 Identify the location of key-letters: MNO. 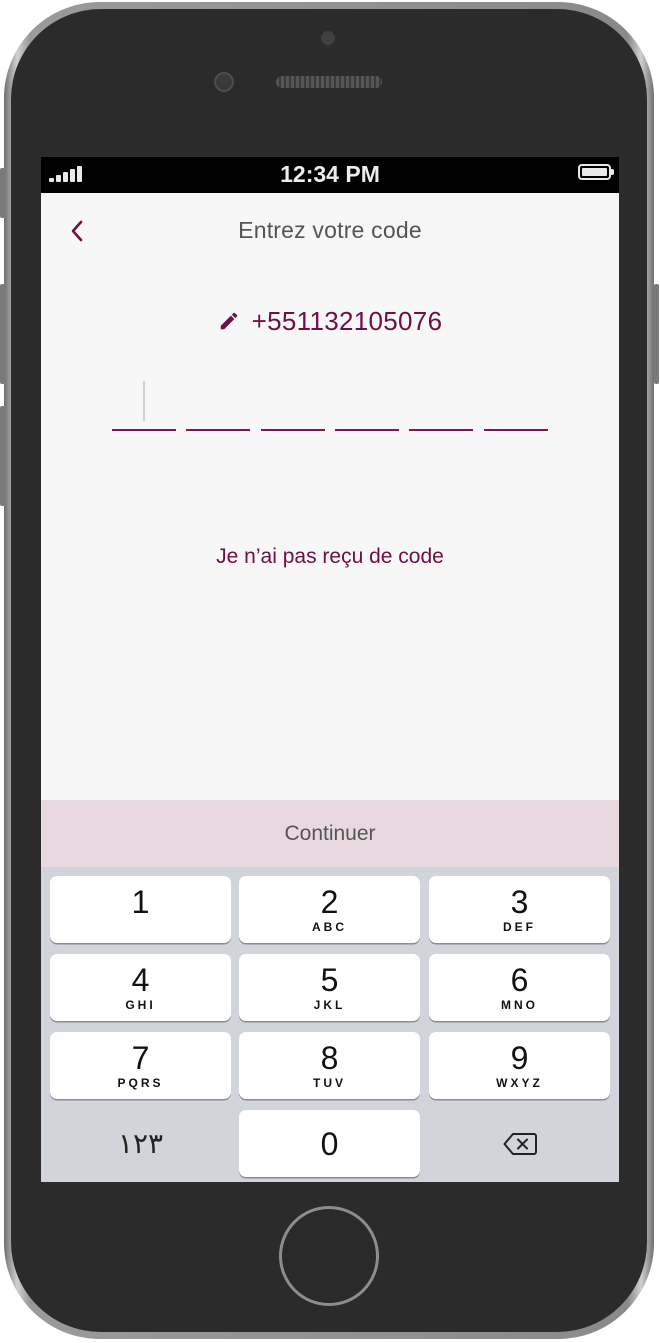
(519, 1004).